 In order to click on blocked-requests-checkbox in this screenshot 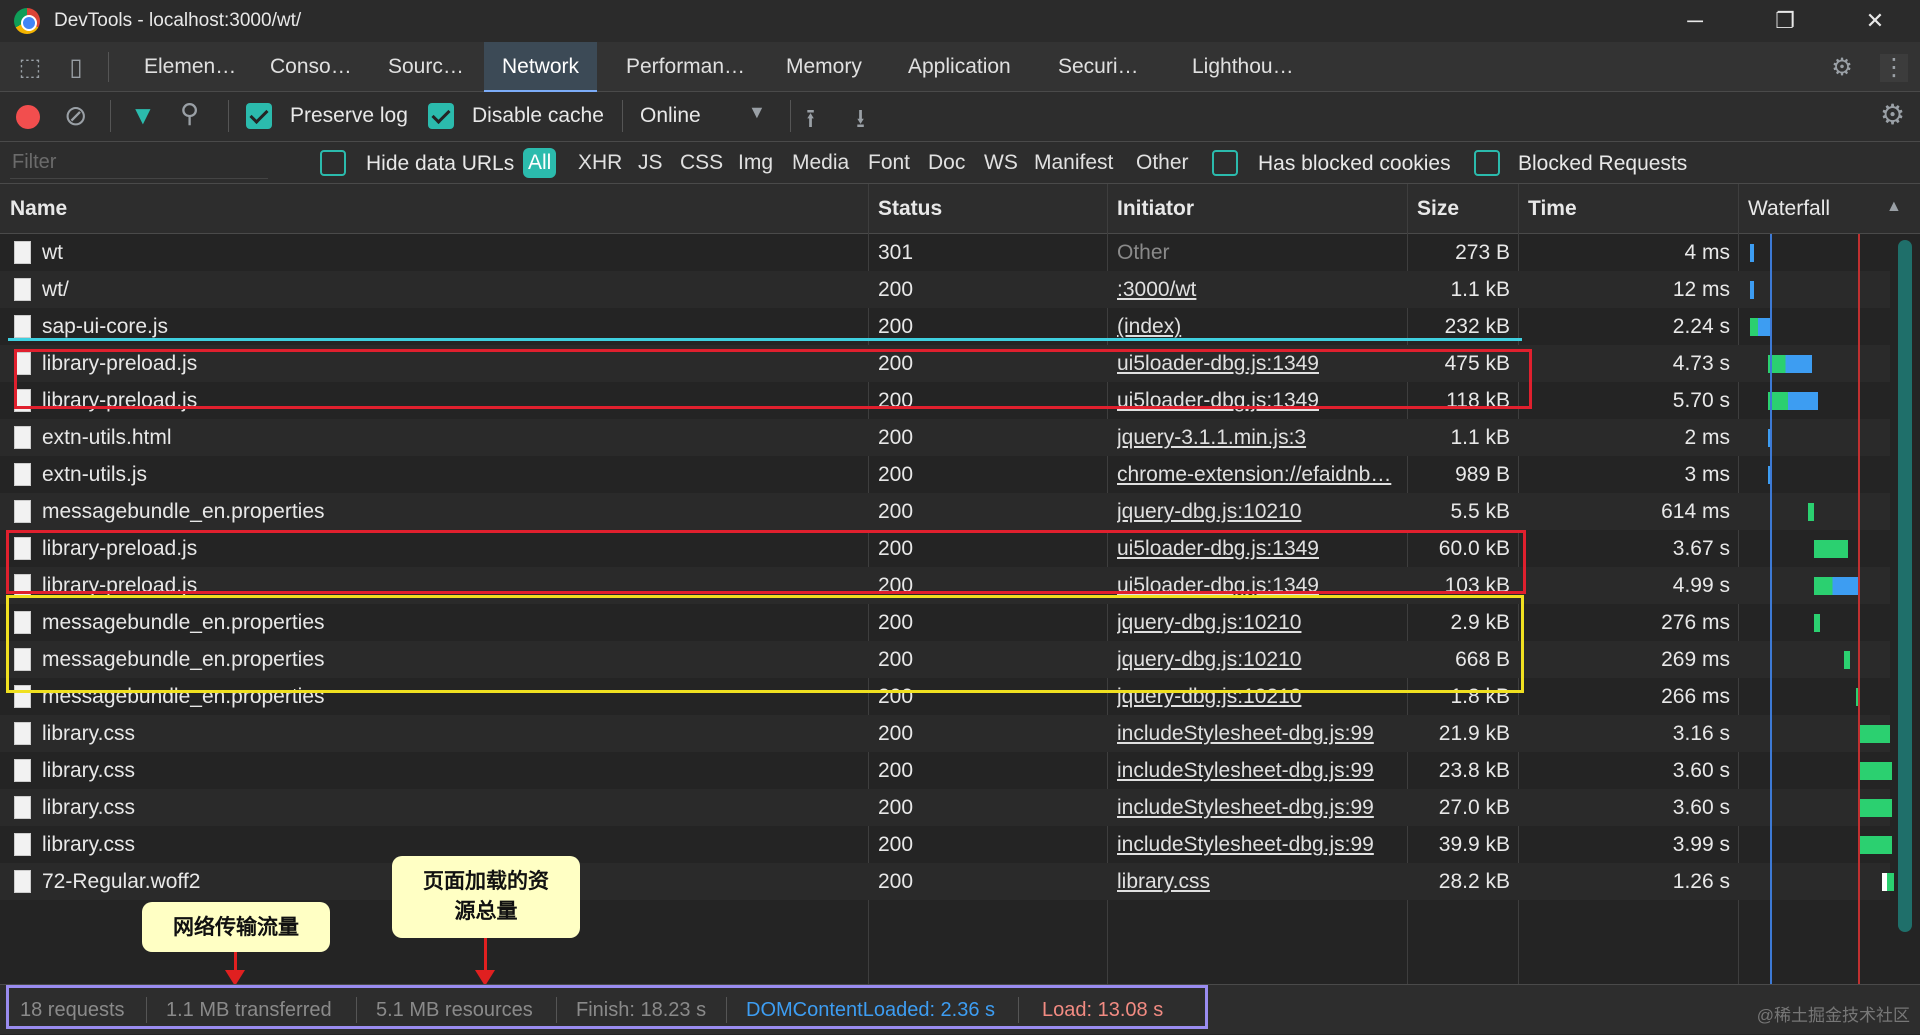, I will do `click(1487, 163)`.